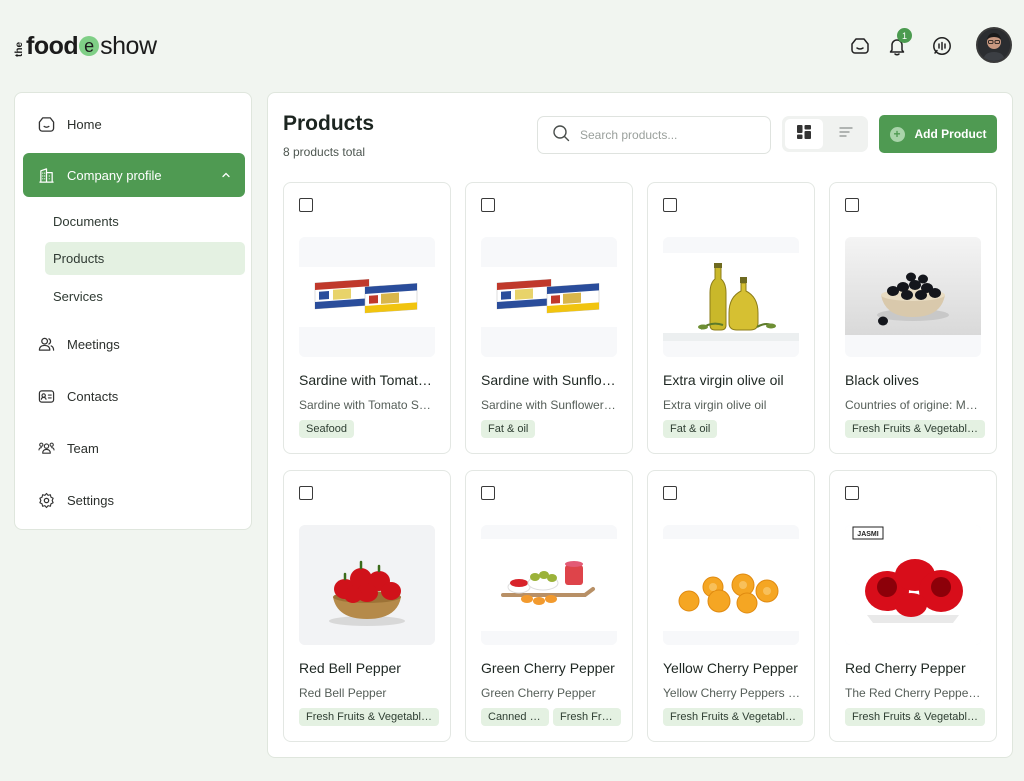 The width and height of the screenshot is (1024, 781). What do you see at coordinates (665, 135) in the screenshot?
I see `search-input` at bounding box center [665, 135].